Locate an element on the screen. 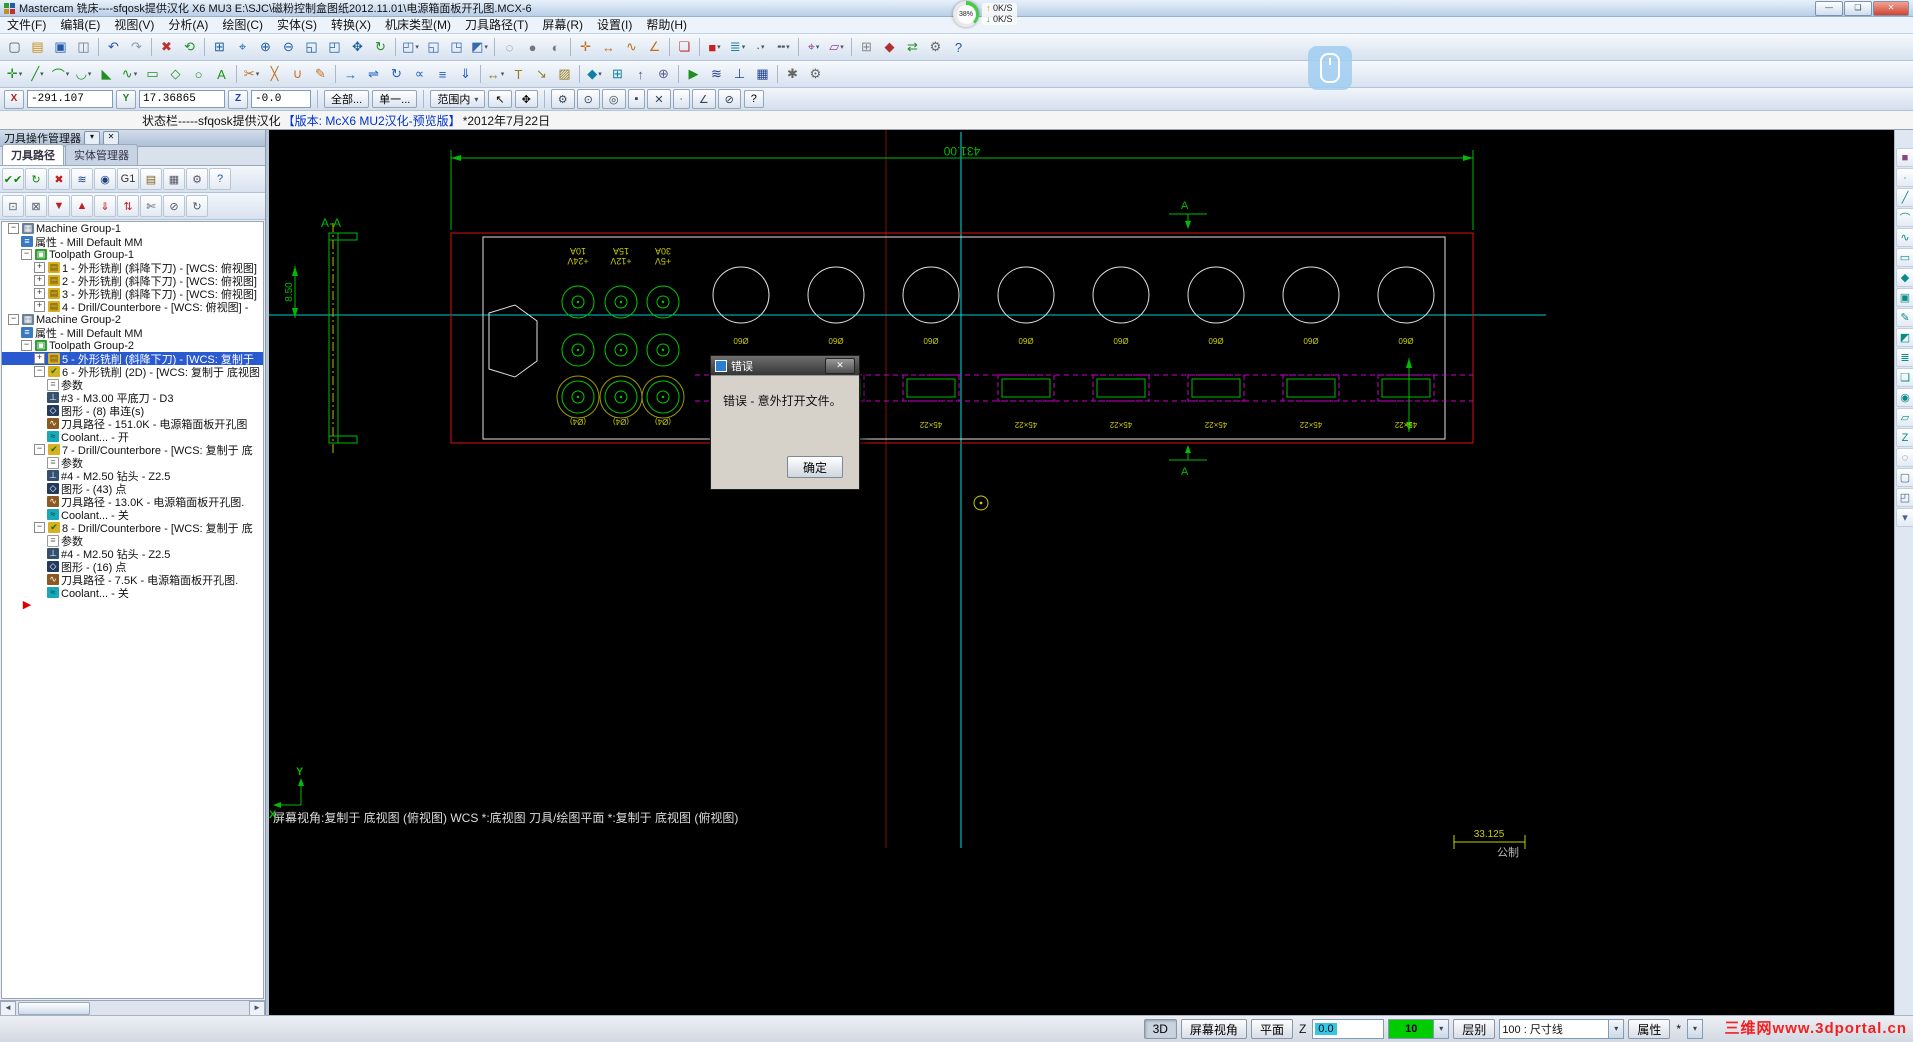 The width and height of the screenshot is (1913, 1042). level-dropdown-icon: ▾ is located at coordinates (1441, 1029).